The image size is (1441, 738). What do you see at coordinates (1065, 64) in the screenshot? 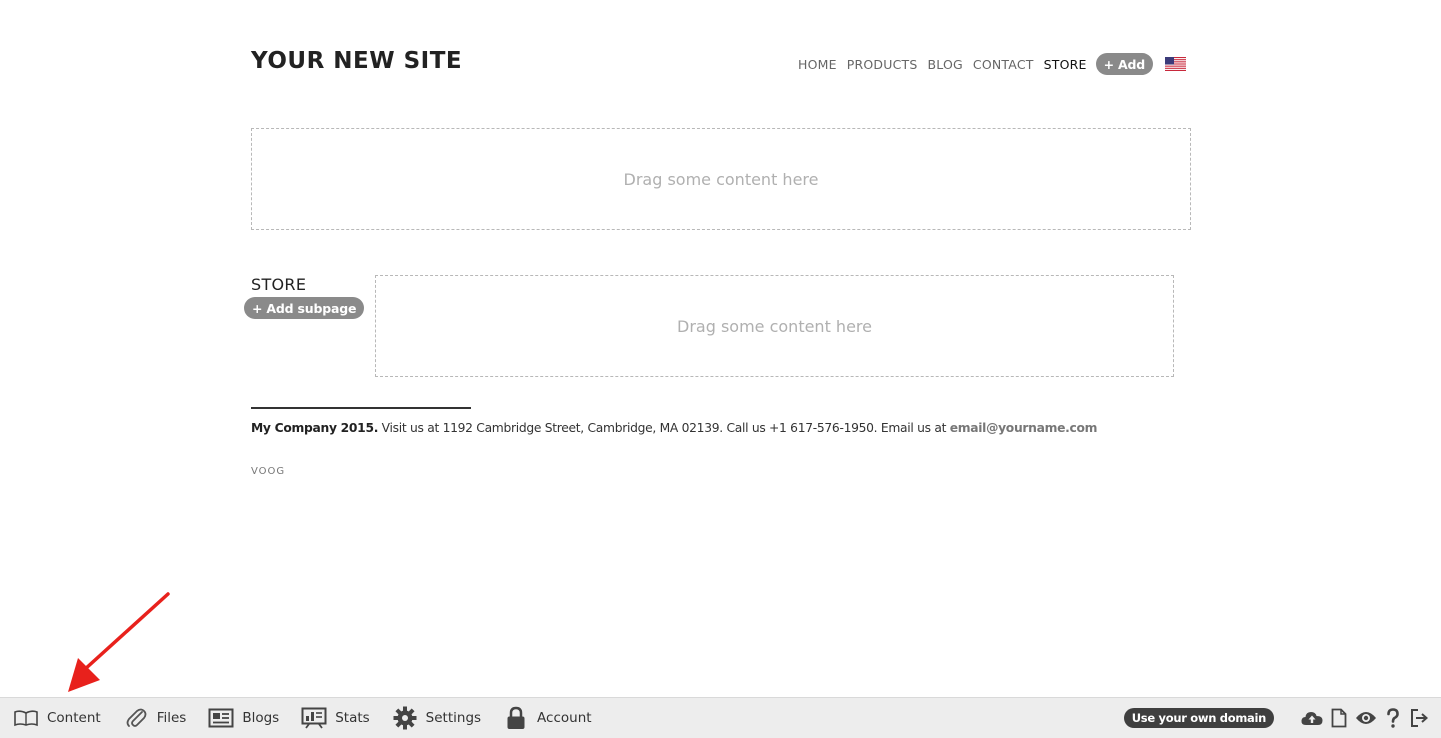
I see `nav-item-store: STORE` at bounding box center [1065, 64].